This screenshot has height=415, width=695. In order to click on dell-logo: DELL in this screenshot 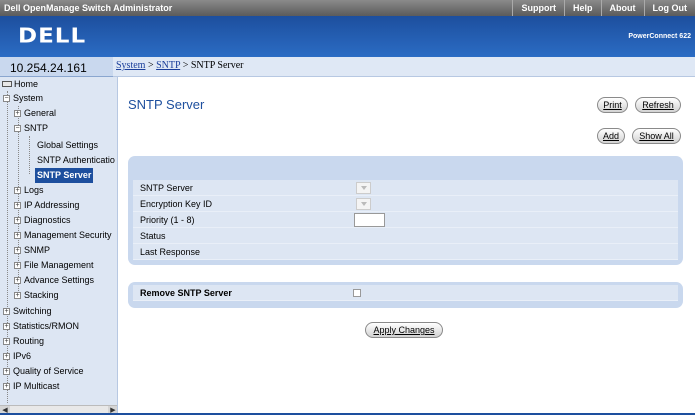, I will do `click(52, 36)`.